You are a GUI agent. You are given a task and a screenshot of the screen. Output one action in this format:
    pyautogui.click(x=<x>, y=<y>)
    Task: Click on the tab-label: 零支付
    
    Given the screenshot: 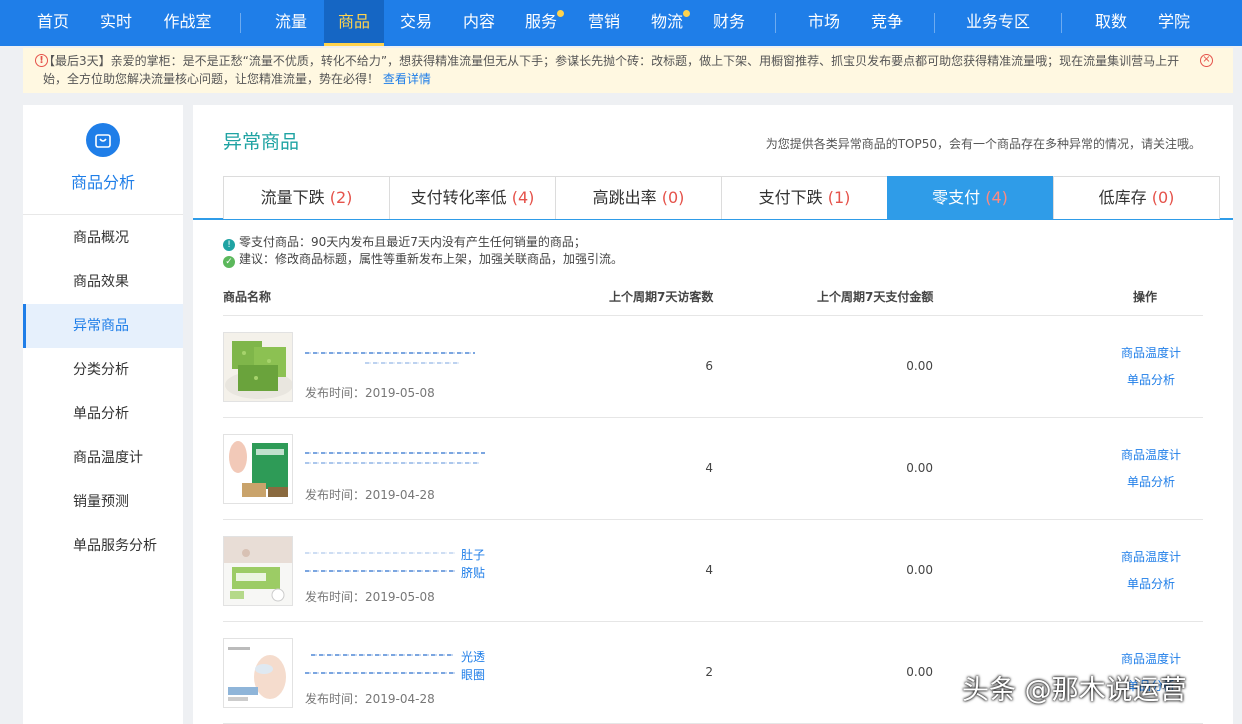 What is the action you would take?
    pyautogui.click(x=956, y=197)
    